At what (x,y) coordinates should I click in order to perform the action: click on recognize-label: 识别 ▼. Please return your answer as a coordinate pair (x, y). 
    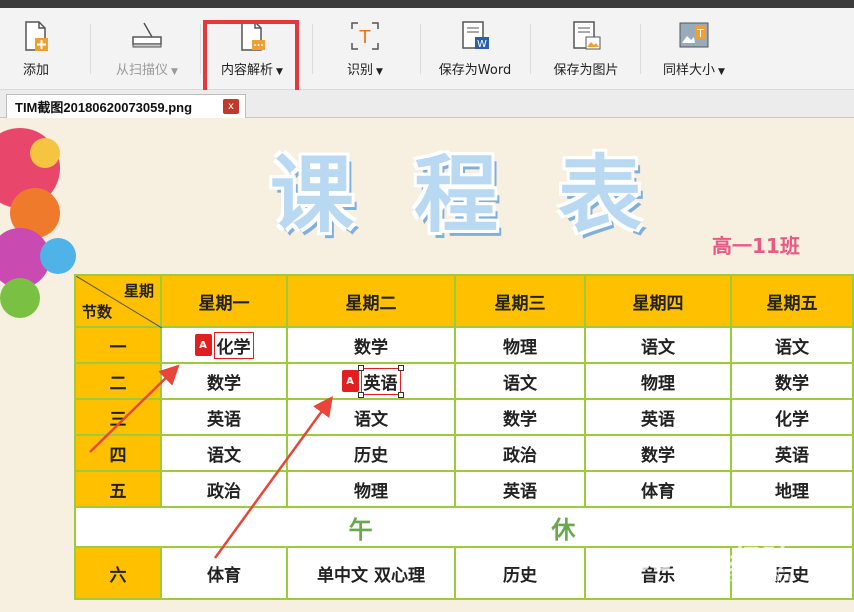
    Looking at the image, I should click on (365, 70).